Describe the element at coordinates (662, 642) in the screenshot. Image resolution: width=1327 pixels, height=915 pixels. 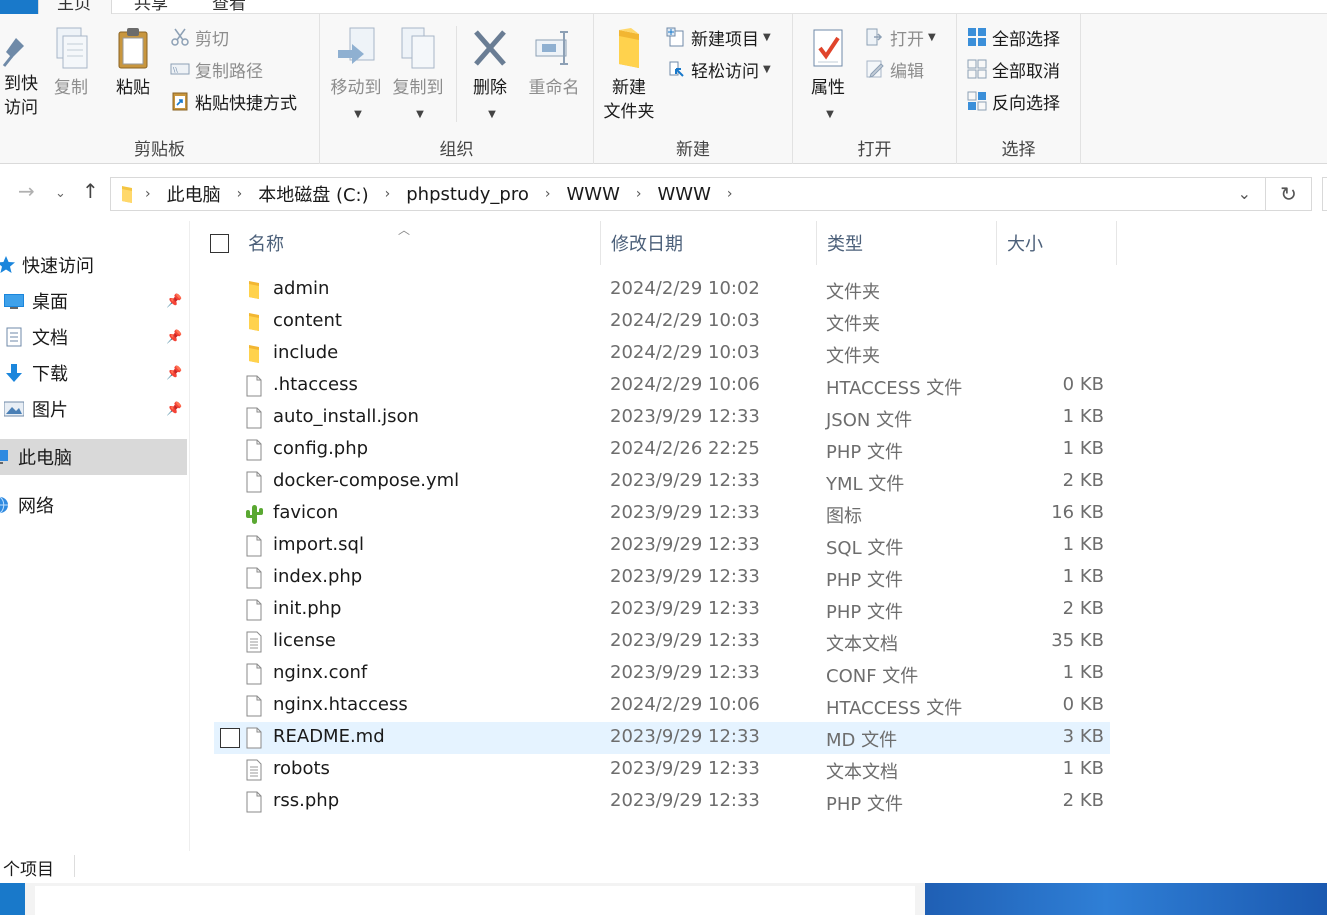
I see `table-row: license 2023/9/29 12:33 文本文档 35 KB` at that location.